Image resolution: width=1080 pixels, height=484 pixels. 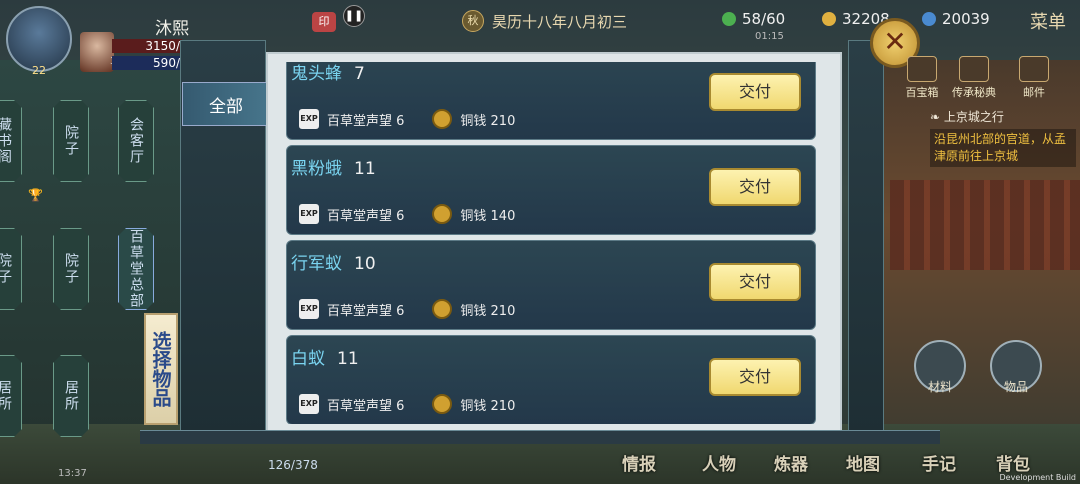 What do you see at coordinates (866, 240) in the screenshot?
I see `panel-right-frame` at bounding box center [866, 240].